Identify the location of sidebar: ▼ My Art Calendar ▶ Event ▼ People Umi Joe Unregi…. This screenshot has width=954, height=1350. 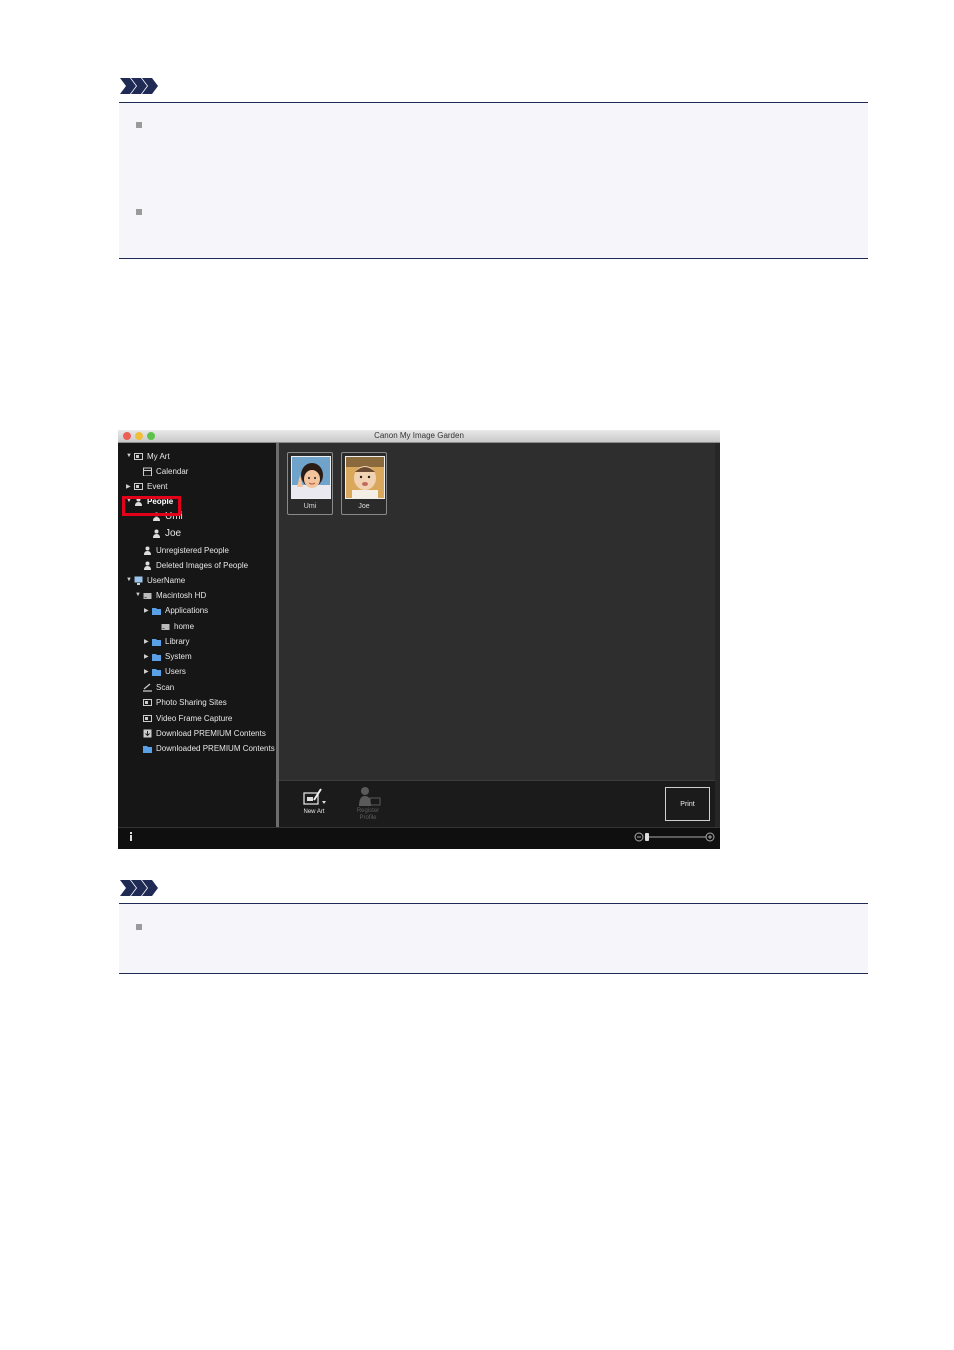
(197, 635).